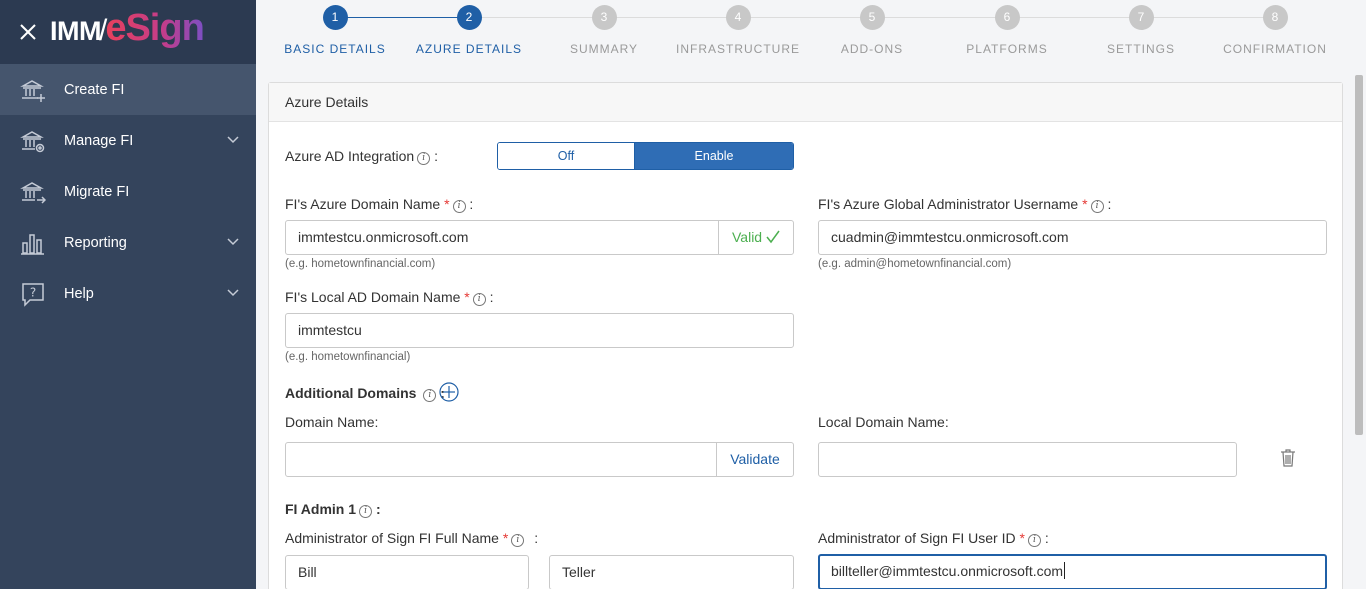 The image size is (1366, 589). I want to click on bank-migrate-icon, so click(33, 193).